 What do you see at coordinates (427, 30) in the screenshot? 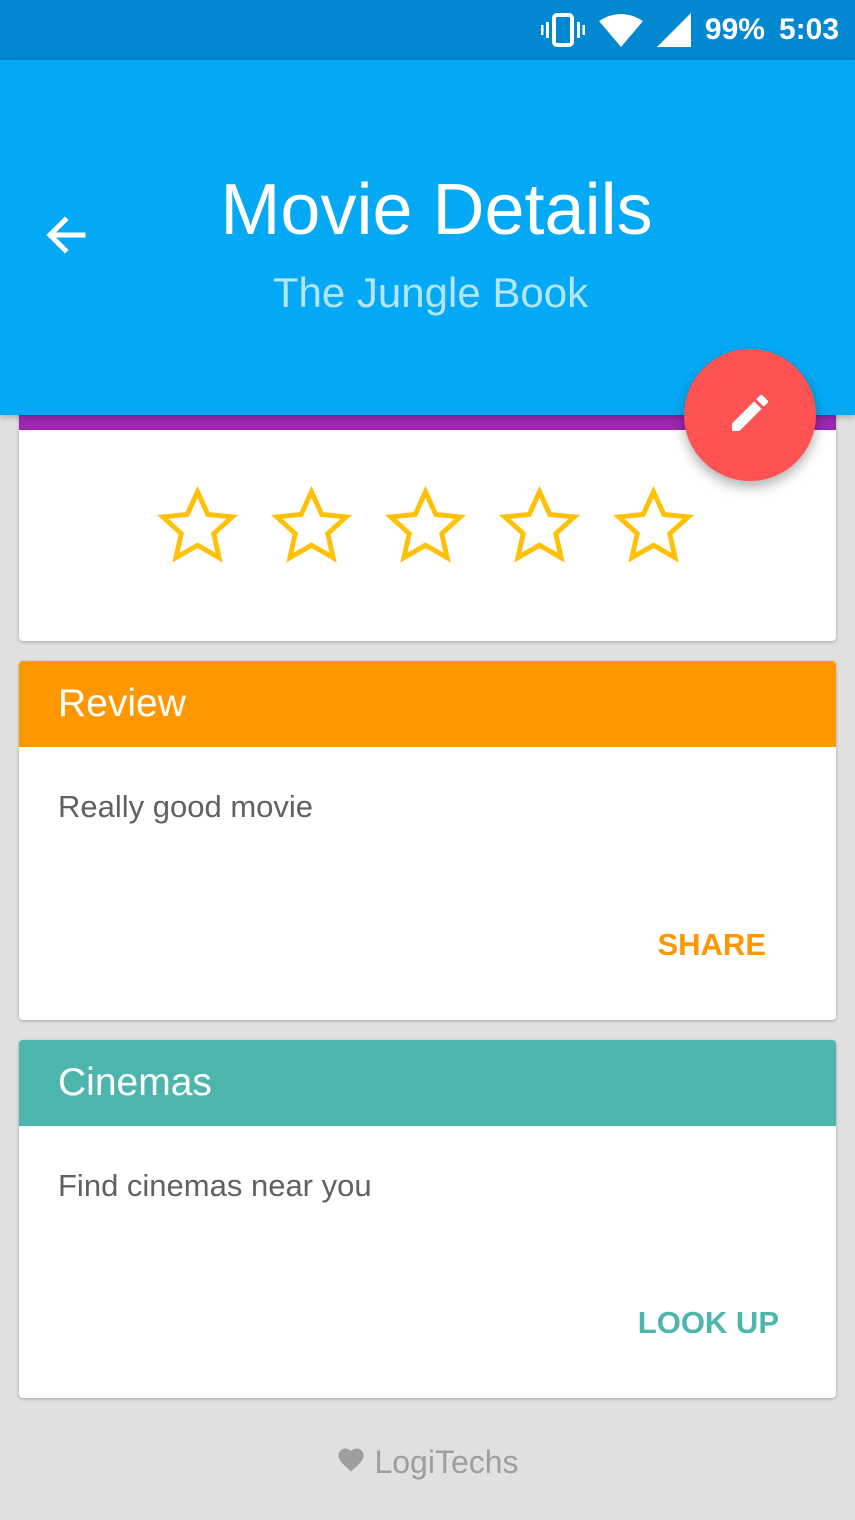
I see `status-bar: 99% 5:03` at bounding box center [427, 30].